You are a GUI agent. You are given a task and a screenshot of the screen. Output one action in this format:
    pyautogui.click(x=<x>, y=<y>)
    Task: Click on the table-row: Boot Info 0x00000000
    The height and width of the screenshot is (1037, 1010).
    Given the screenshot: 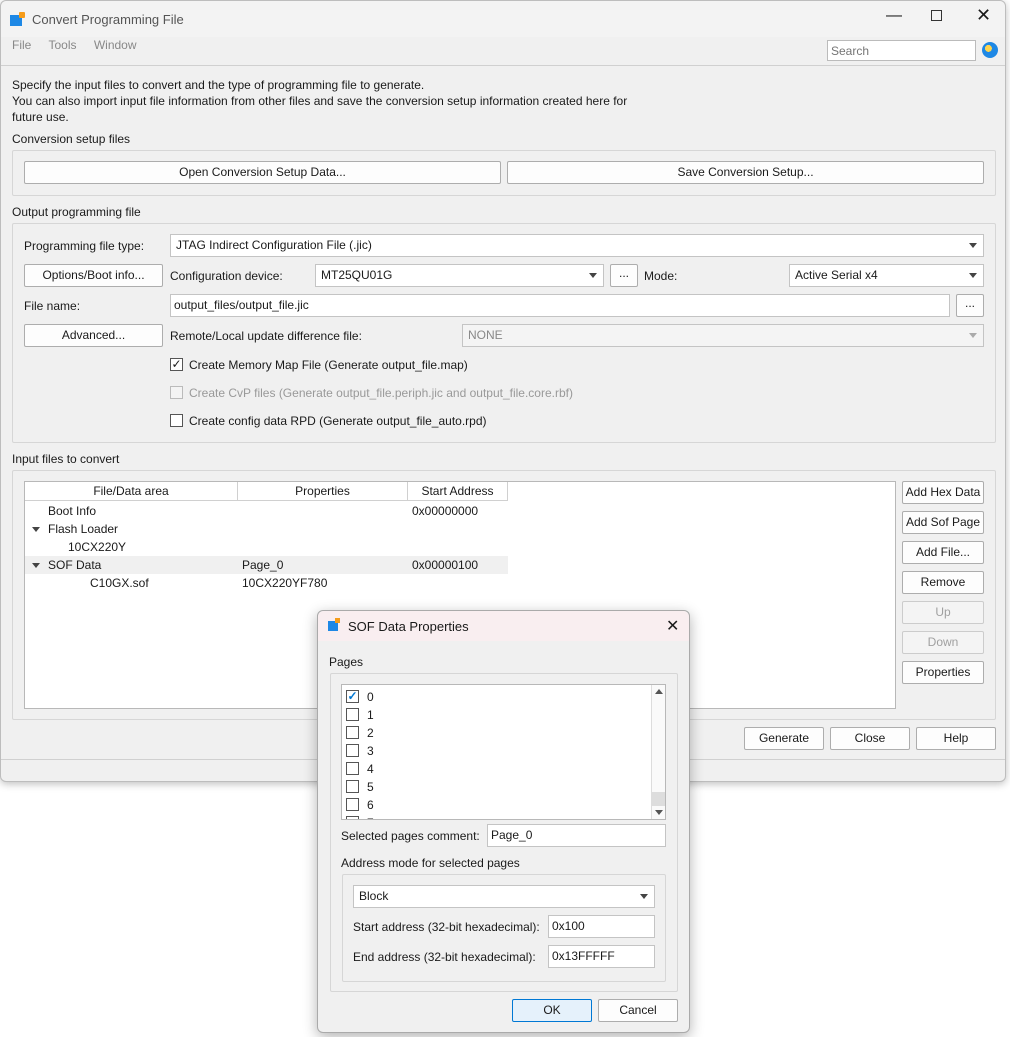 What is the action you would take?
    pyautogui.click(x=266, y=511)
    